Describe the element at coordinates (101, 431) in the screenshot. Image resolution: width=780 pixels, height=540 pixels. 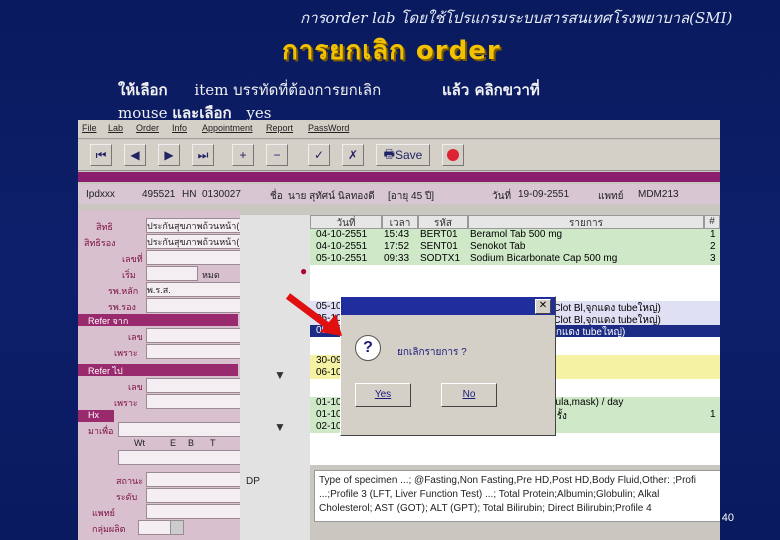
I see `came-for-label: มาเพื่อ` at that location.